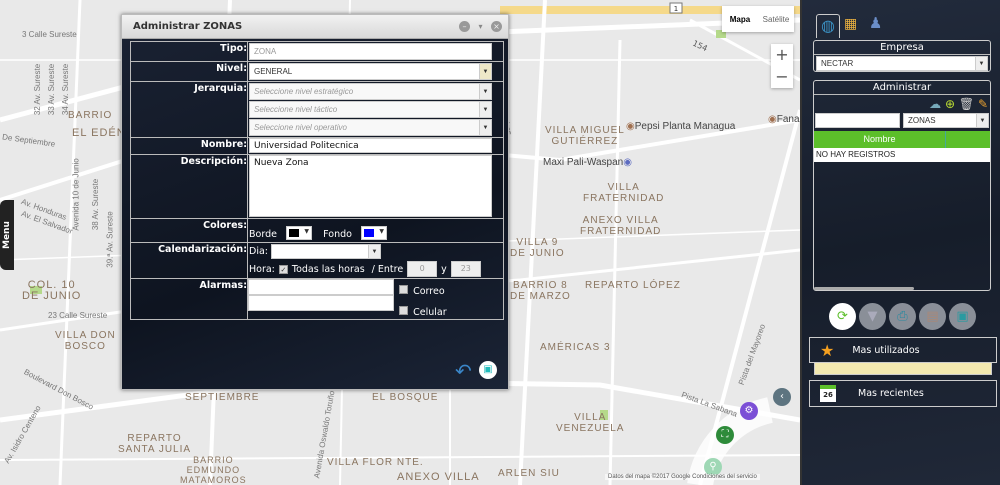  Describe the element at coordinates (258, 251) in the screenshot. I see `dia-label: Dia:` at that location.